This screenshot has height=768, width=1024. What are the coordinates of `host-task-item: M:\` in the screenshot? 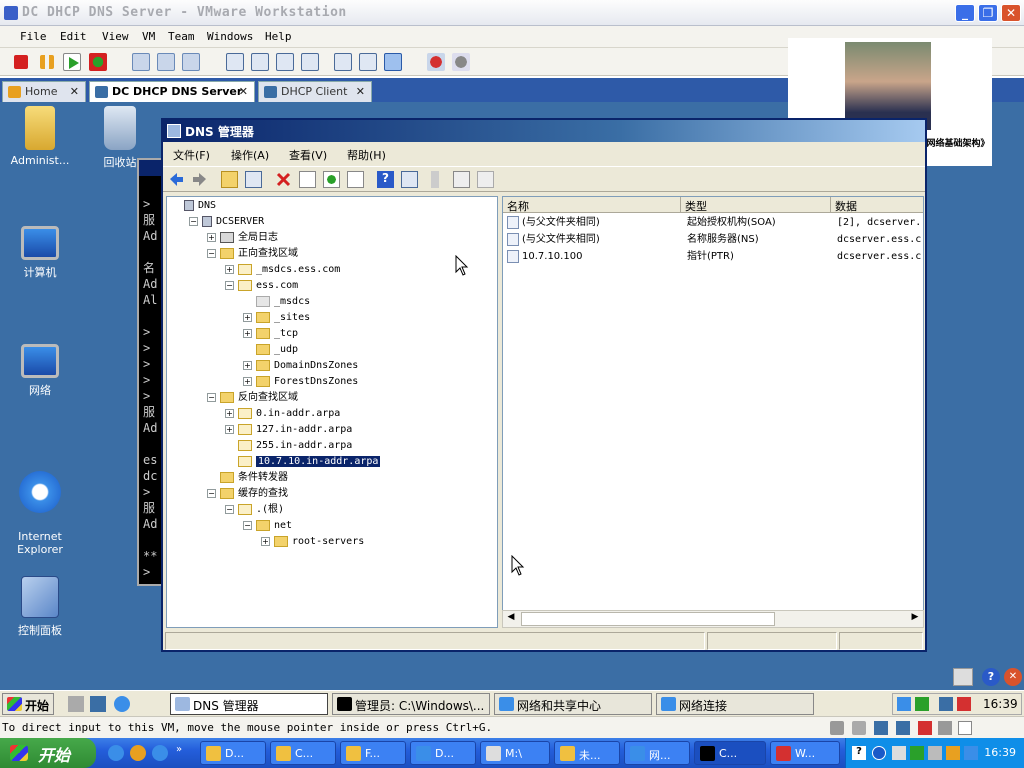 It's located at (515, 753).